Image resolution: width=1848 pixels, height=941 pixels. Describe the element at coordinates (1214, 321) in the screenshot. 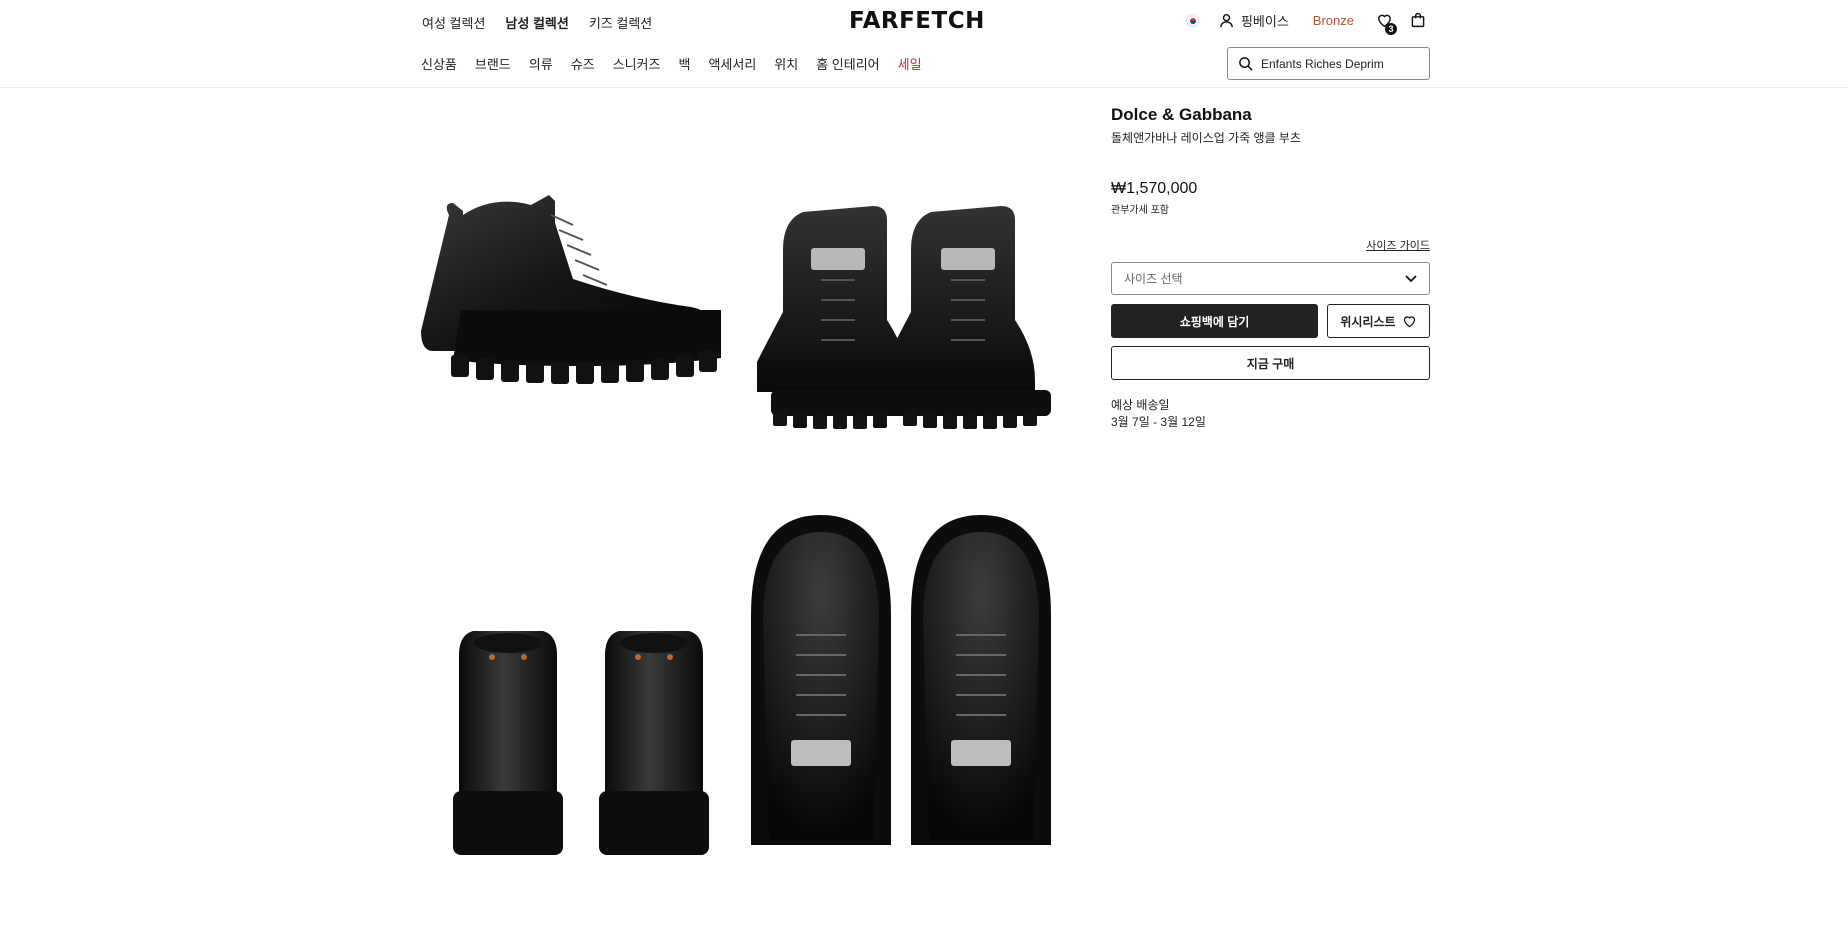

I see `add-to-bag-button: 쇼핑백에 담기` at that location.